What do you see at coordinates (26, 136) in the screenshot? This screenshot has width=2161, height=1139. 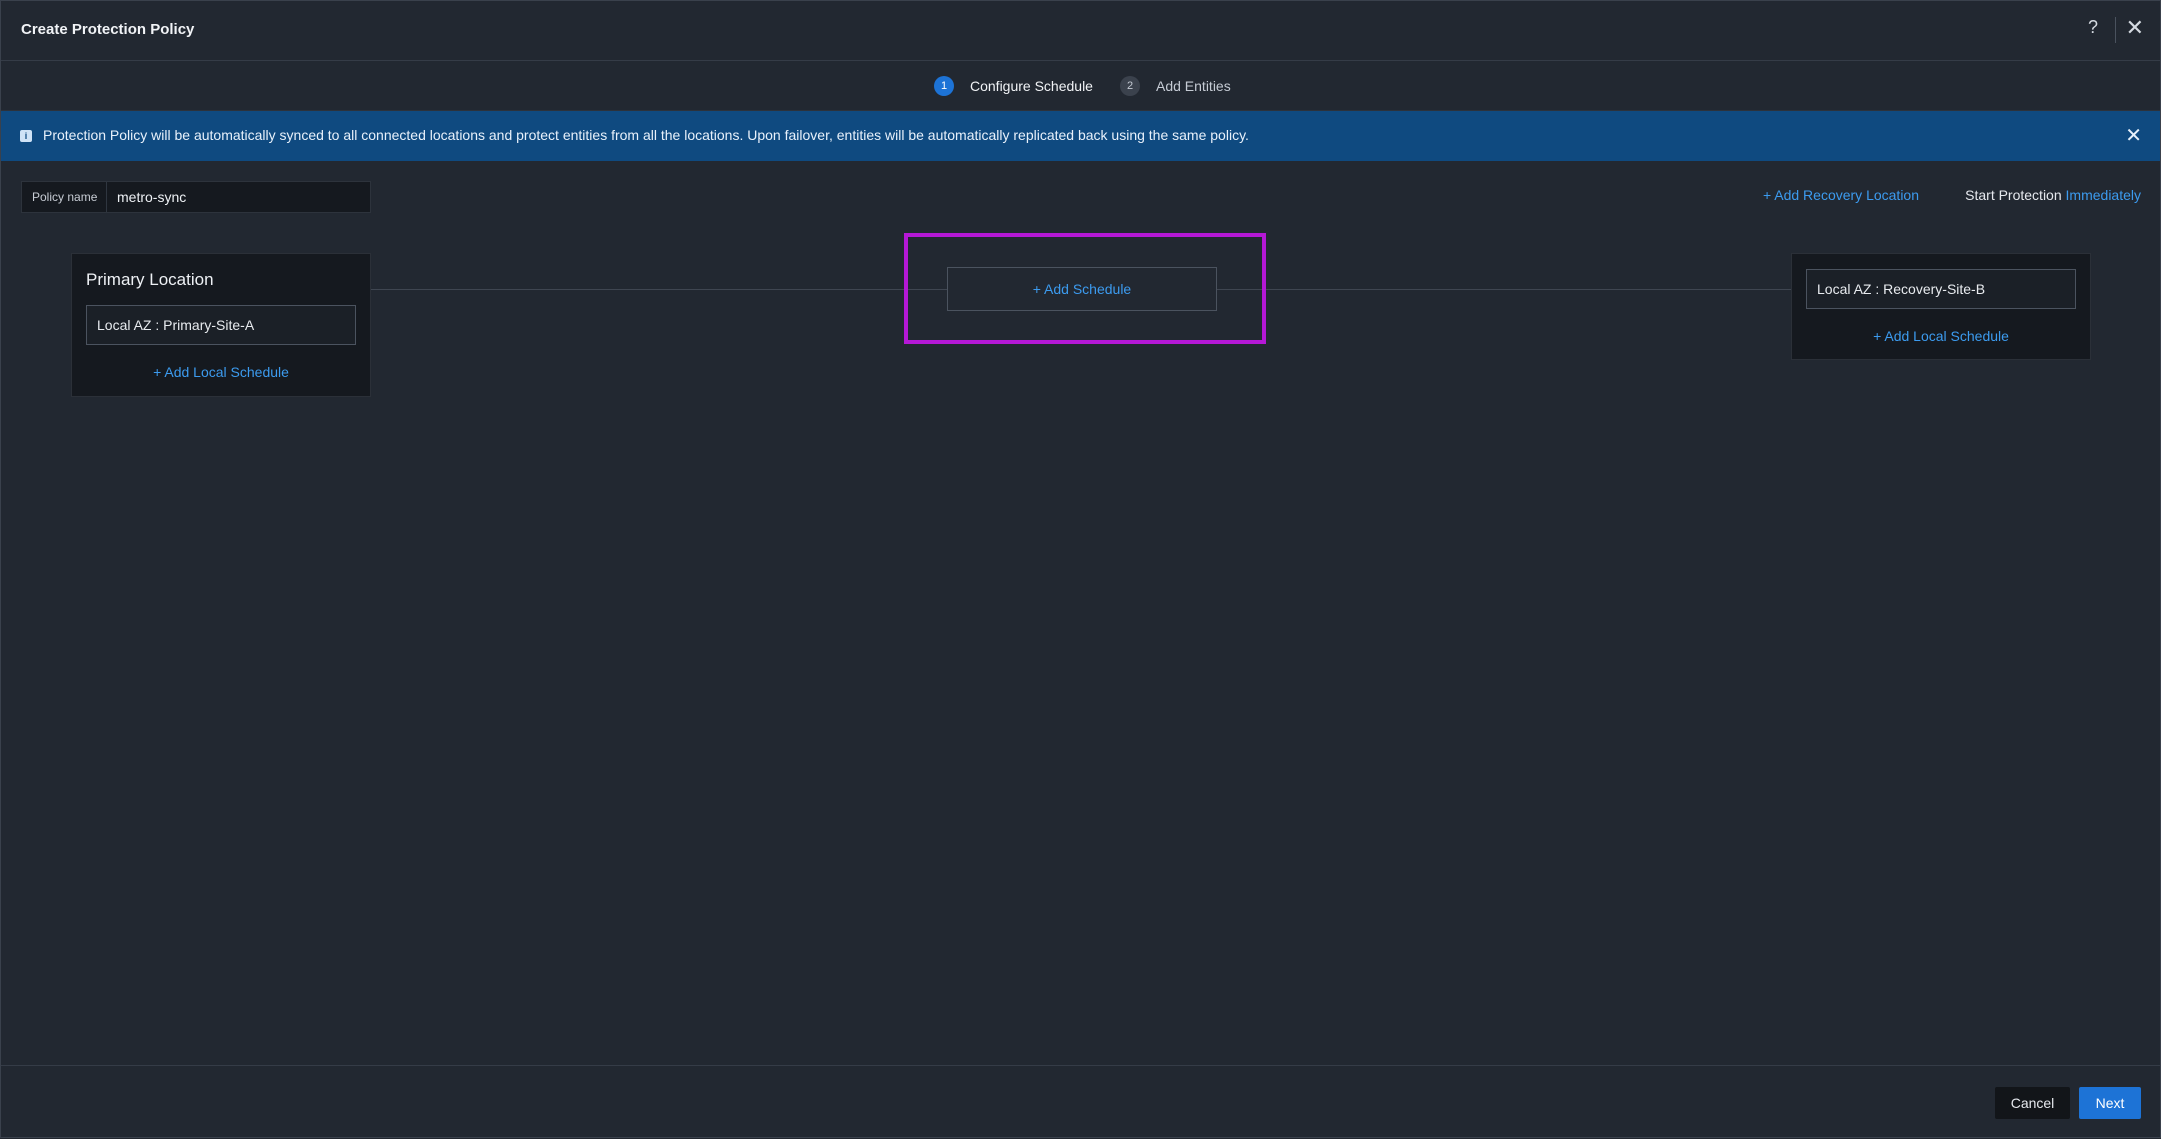 I see `info-icon: i` at bounding box center [26, 136].